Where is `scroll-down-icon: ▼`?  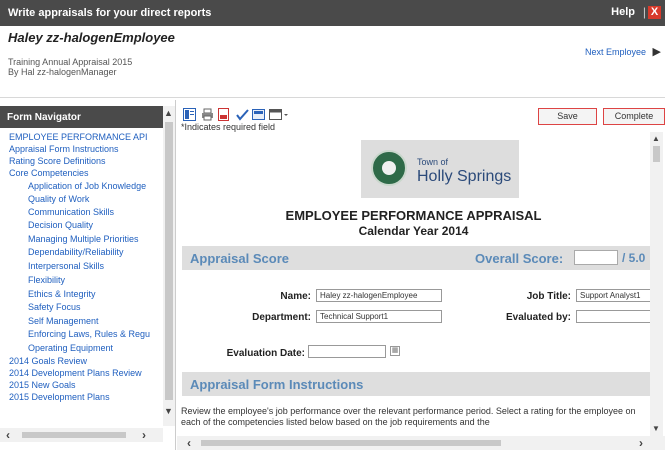
scroll-down-icon: ▼ is located at coordinates (168, 411).